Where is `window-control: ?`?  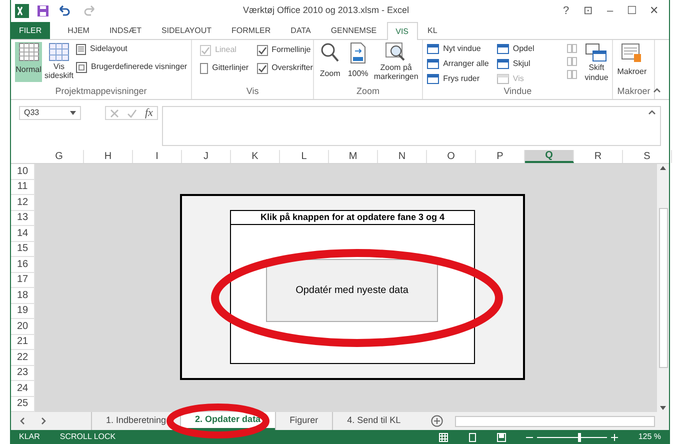
window-control: ? is located at coordinates (566, 11).